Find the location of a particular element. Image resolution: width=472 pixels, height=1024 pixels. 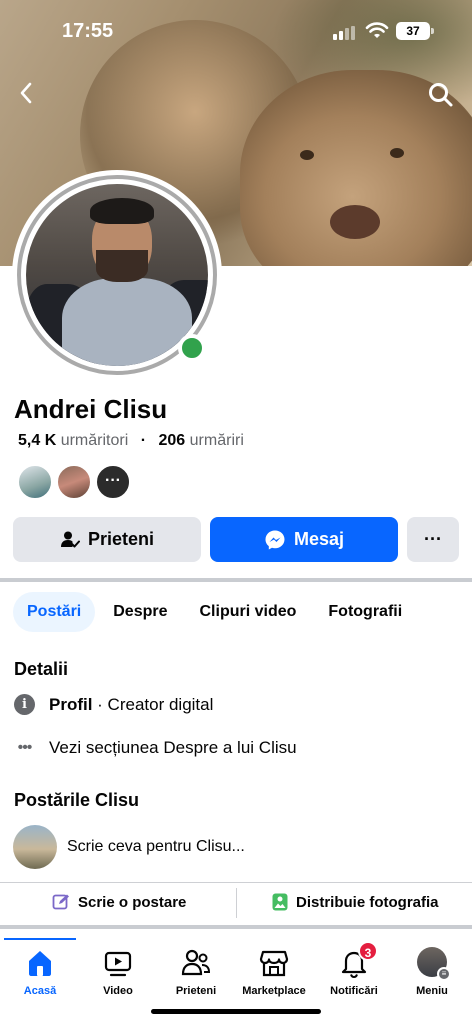

profile-tabs: Postări Despre Clipuri video Fotografii is located at coordinates (214, 612).